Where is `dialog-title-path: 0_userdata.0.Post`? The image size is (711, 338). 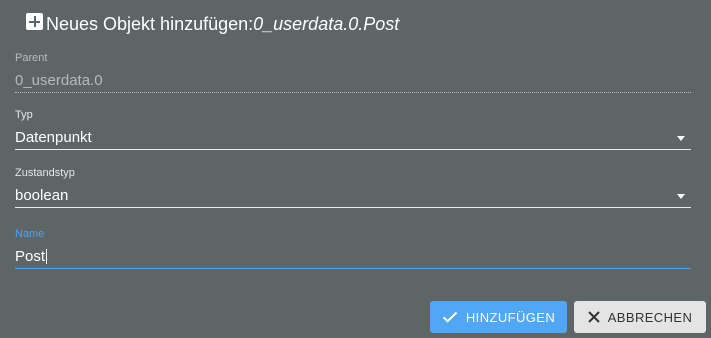 dialog-title-path: 0_userdata.0.Post is located at coordinates (326, 24).